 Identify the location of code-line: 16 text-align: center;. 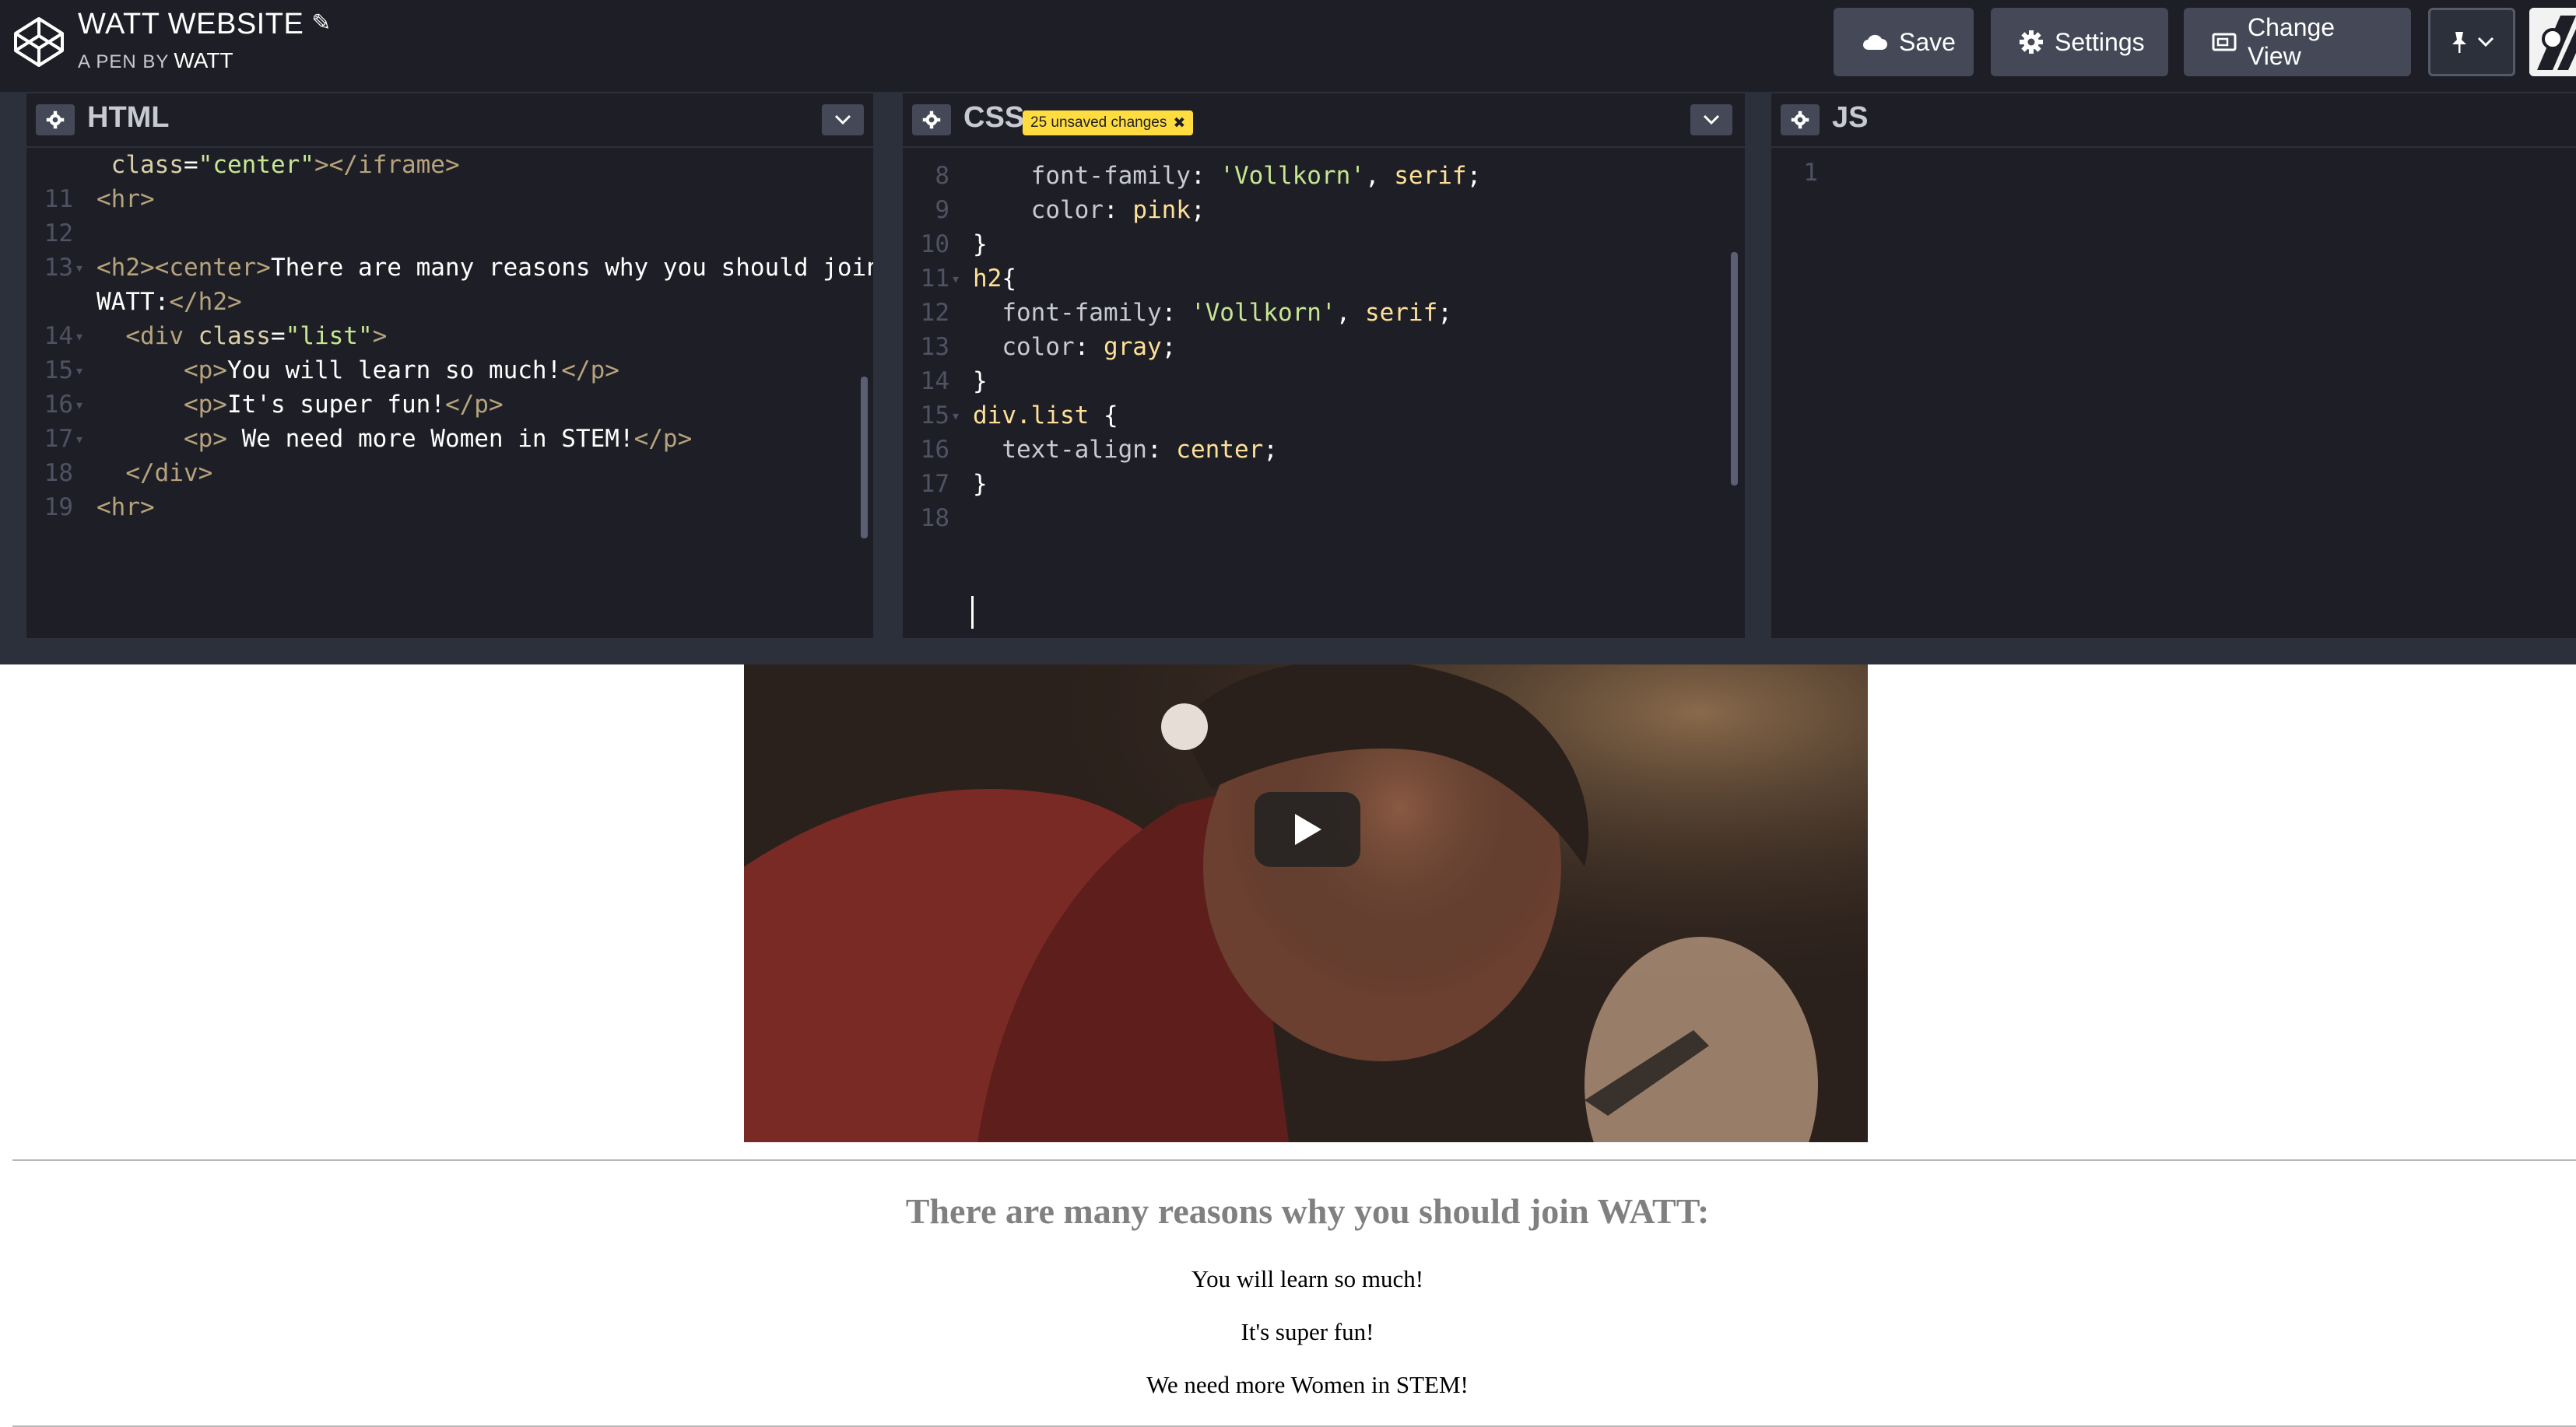
(1324, 450).